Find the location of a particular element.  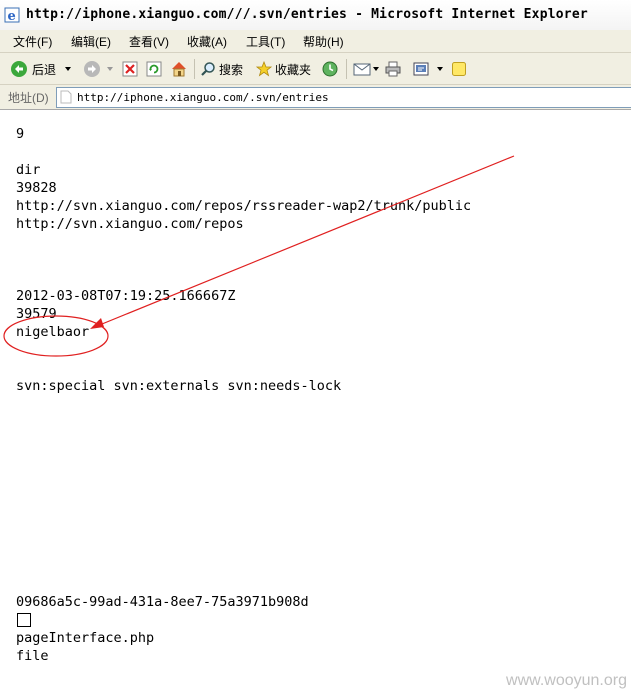

star-icon is located at coordinates (264, 69).